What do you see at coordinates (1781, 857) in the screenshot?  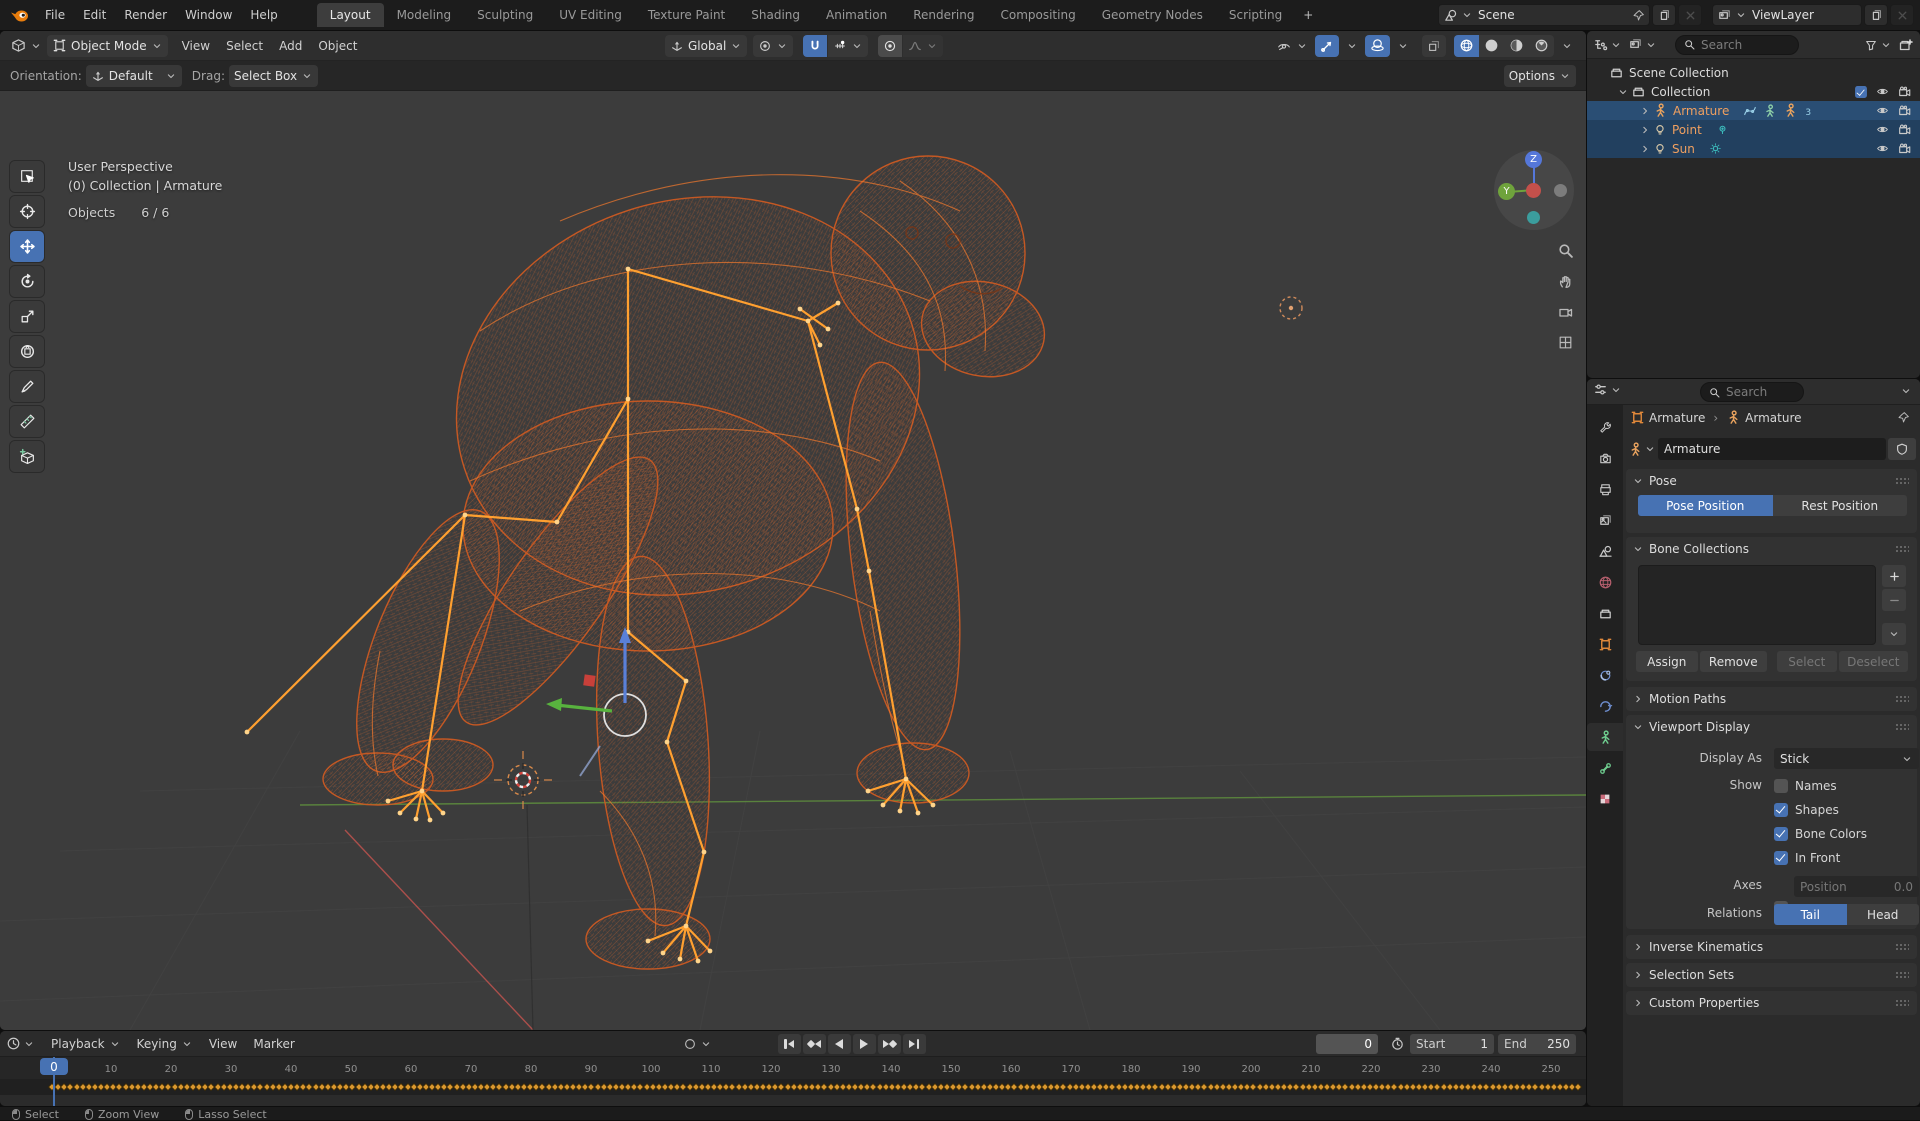 I see `checkbox-in-front` at bounding box center [1781, 857].